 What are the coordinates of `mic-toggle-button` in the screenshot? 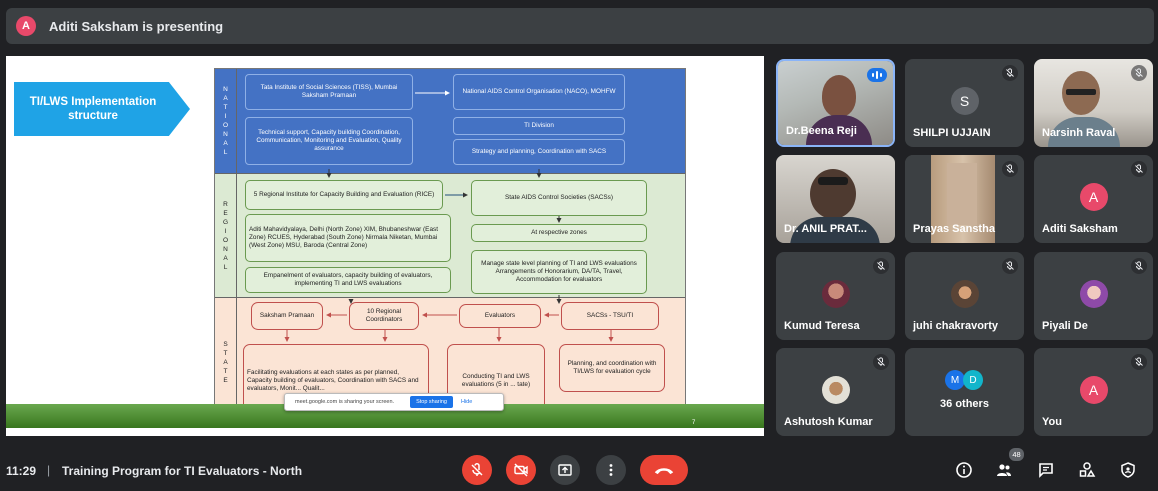 It's located at (477, 470).